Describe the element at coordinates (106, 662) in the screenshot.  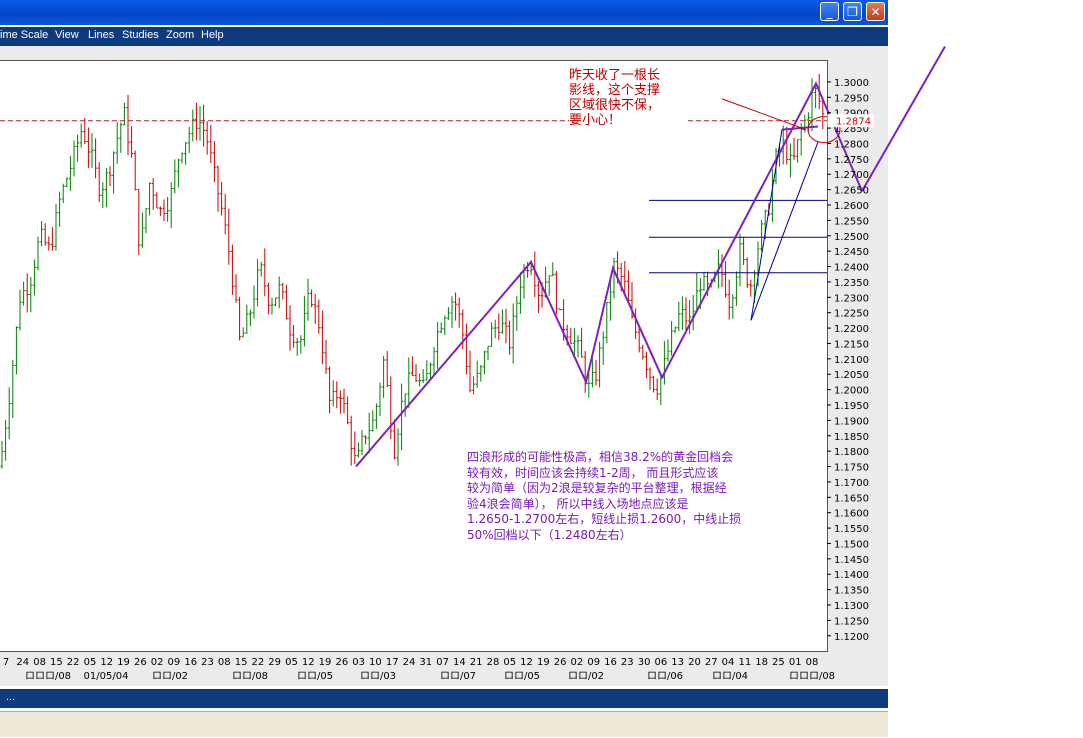
I see `x-day-label: 12` at that location.